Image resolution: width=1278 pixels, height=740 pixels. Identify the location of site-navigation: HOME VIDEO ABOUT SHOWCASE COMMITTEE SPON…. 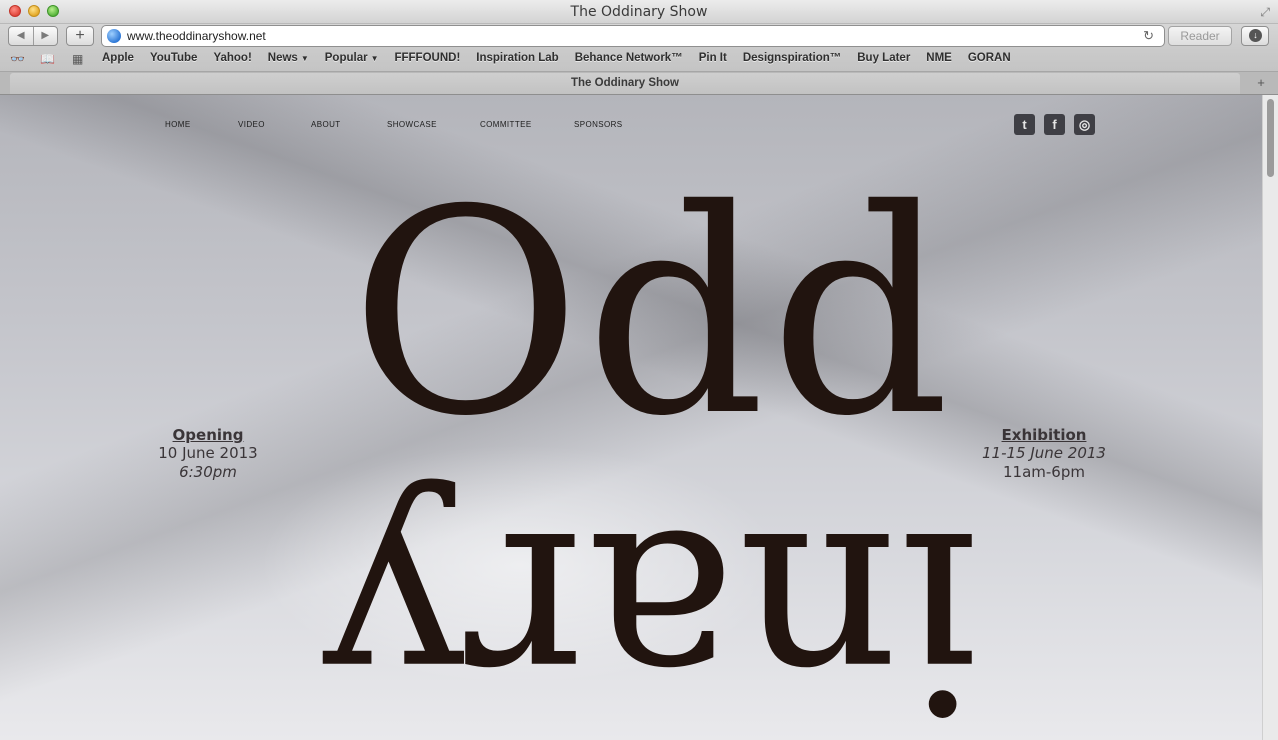
(631, 127).